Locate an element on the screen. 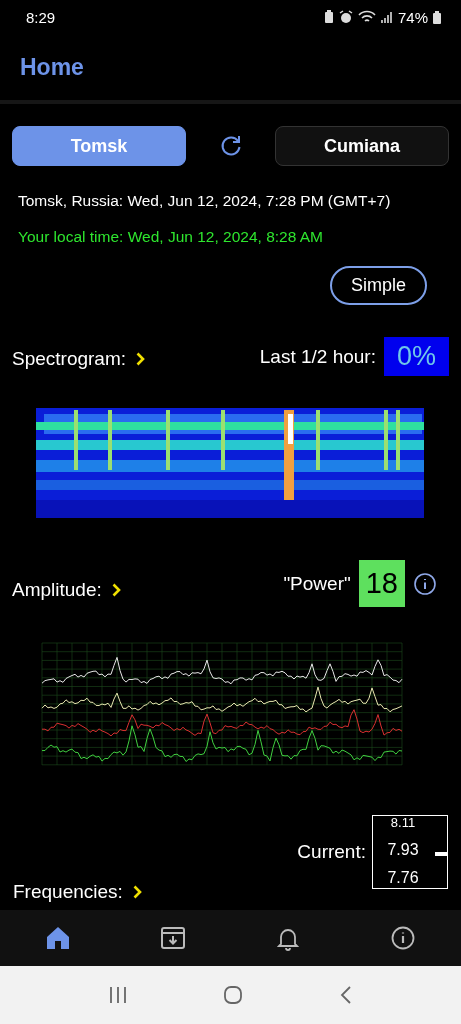  clock: 8:29 is located at coordinates (41, 17).